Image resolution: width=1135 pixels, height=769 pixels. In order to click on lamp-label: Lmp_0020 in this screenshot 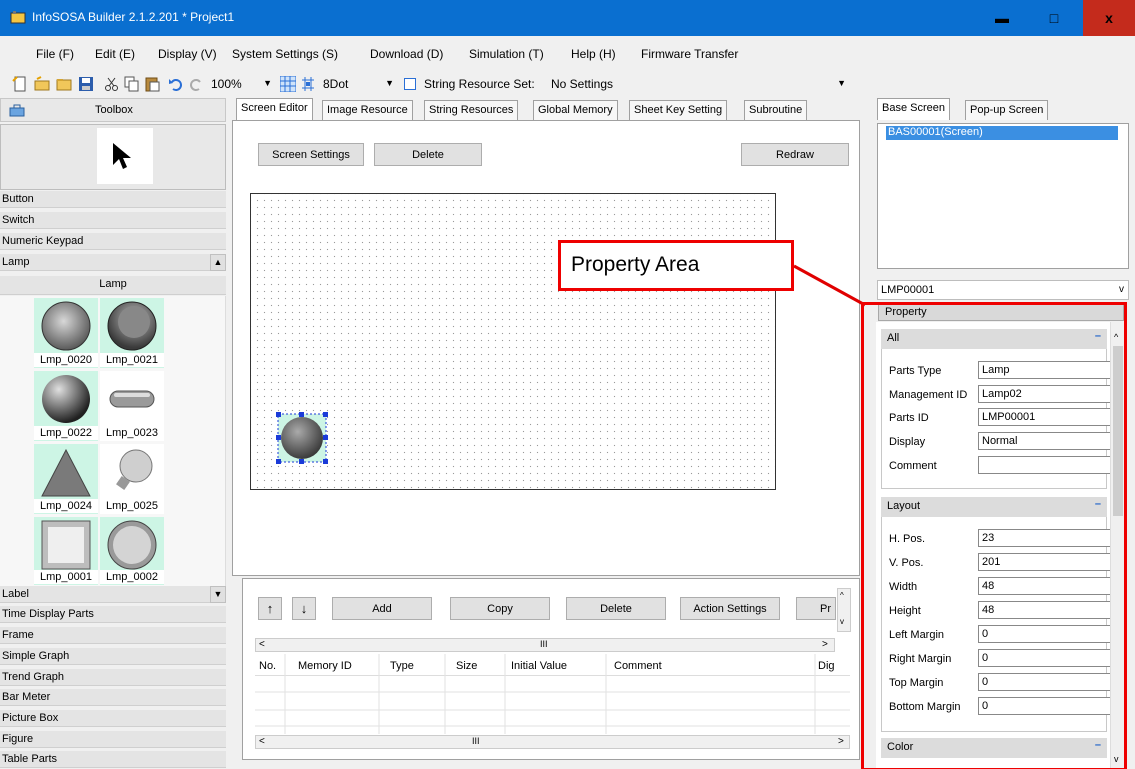, I will do `click(66, 360)`.